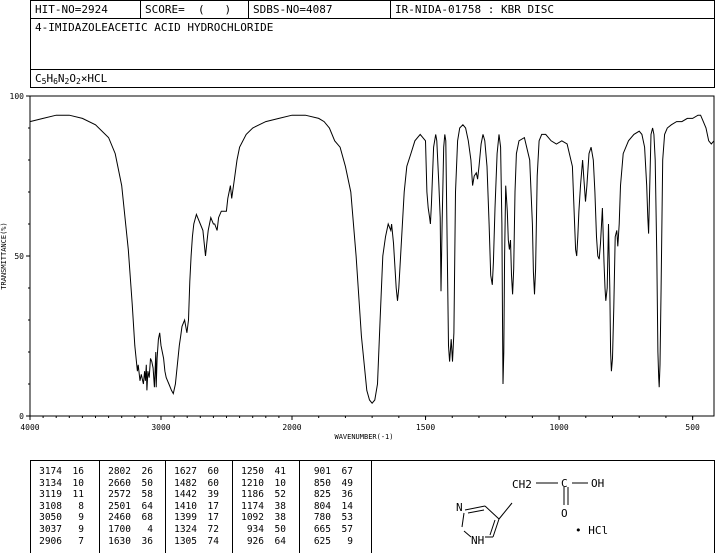 This screenshot has height=554, width=715. I want to click on peak-transmittance: 68, so click(147, 518).